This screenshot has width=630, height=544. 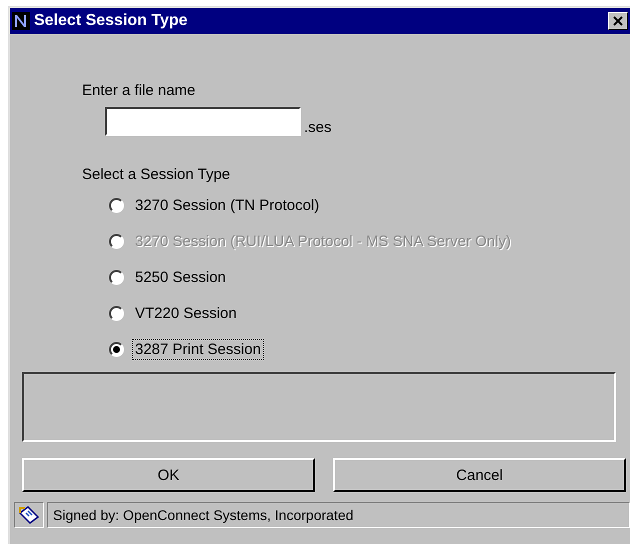 I want to click on certificate-icon, so click(x=29, y=515).